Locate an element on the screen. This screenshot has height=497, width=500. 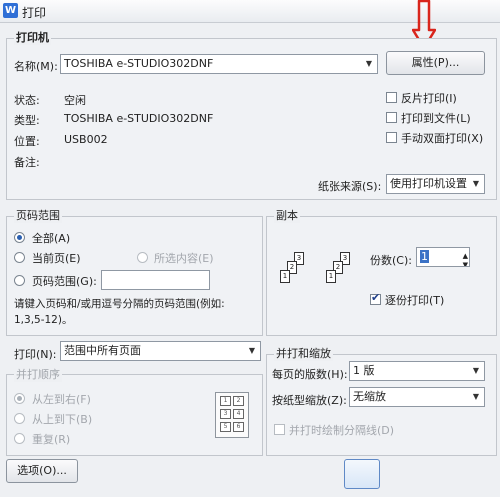
manual-duplex-checkbox is located at coordinates (391, 137).